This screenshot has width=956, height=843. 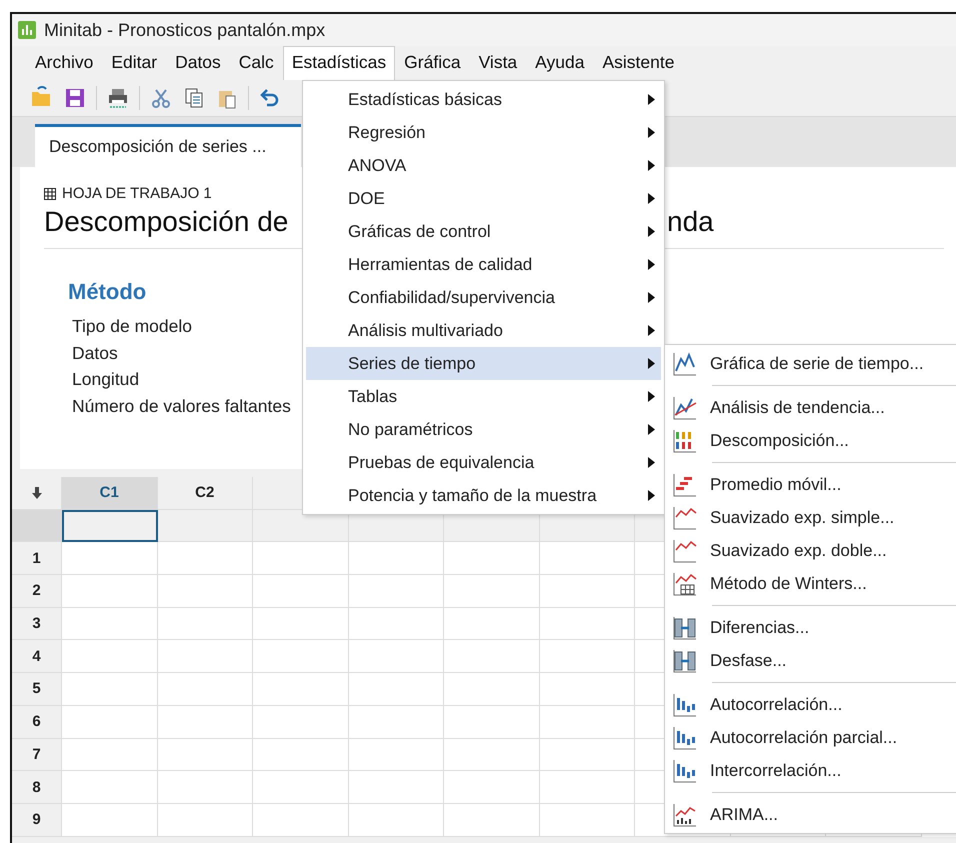 I want to click on line-chart-icon, so click(x=685, y=363).